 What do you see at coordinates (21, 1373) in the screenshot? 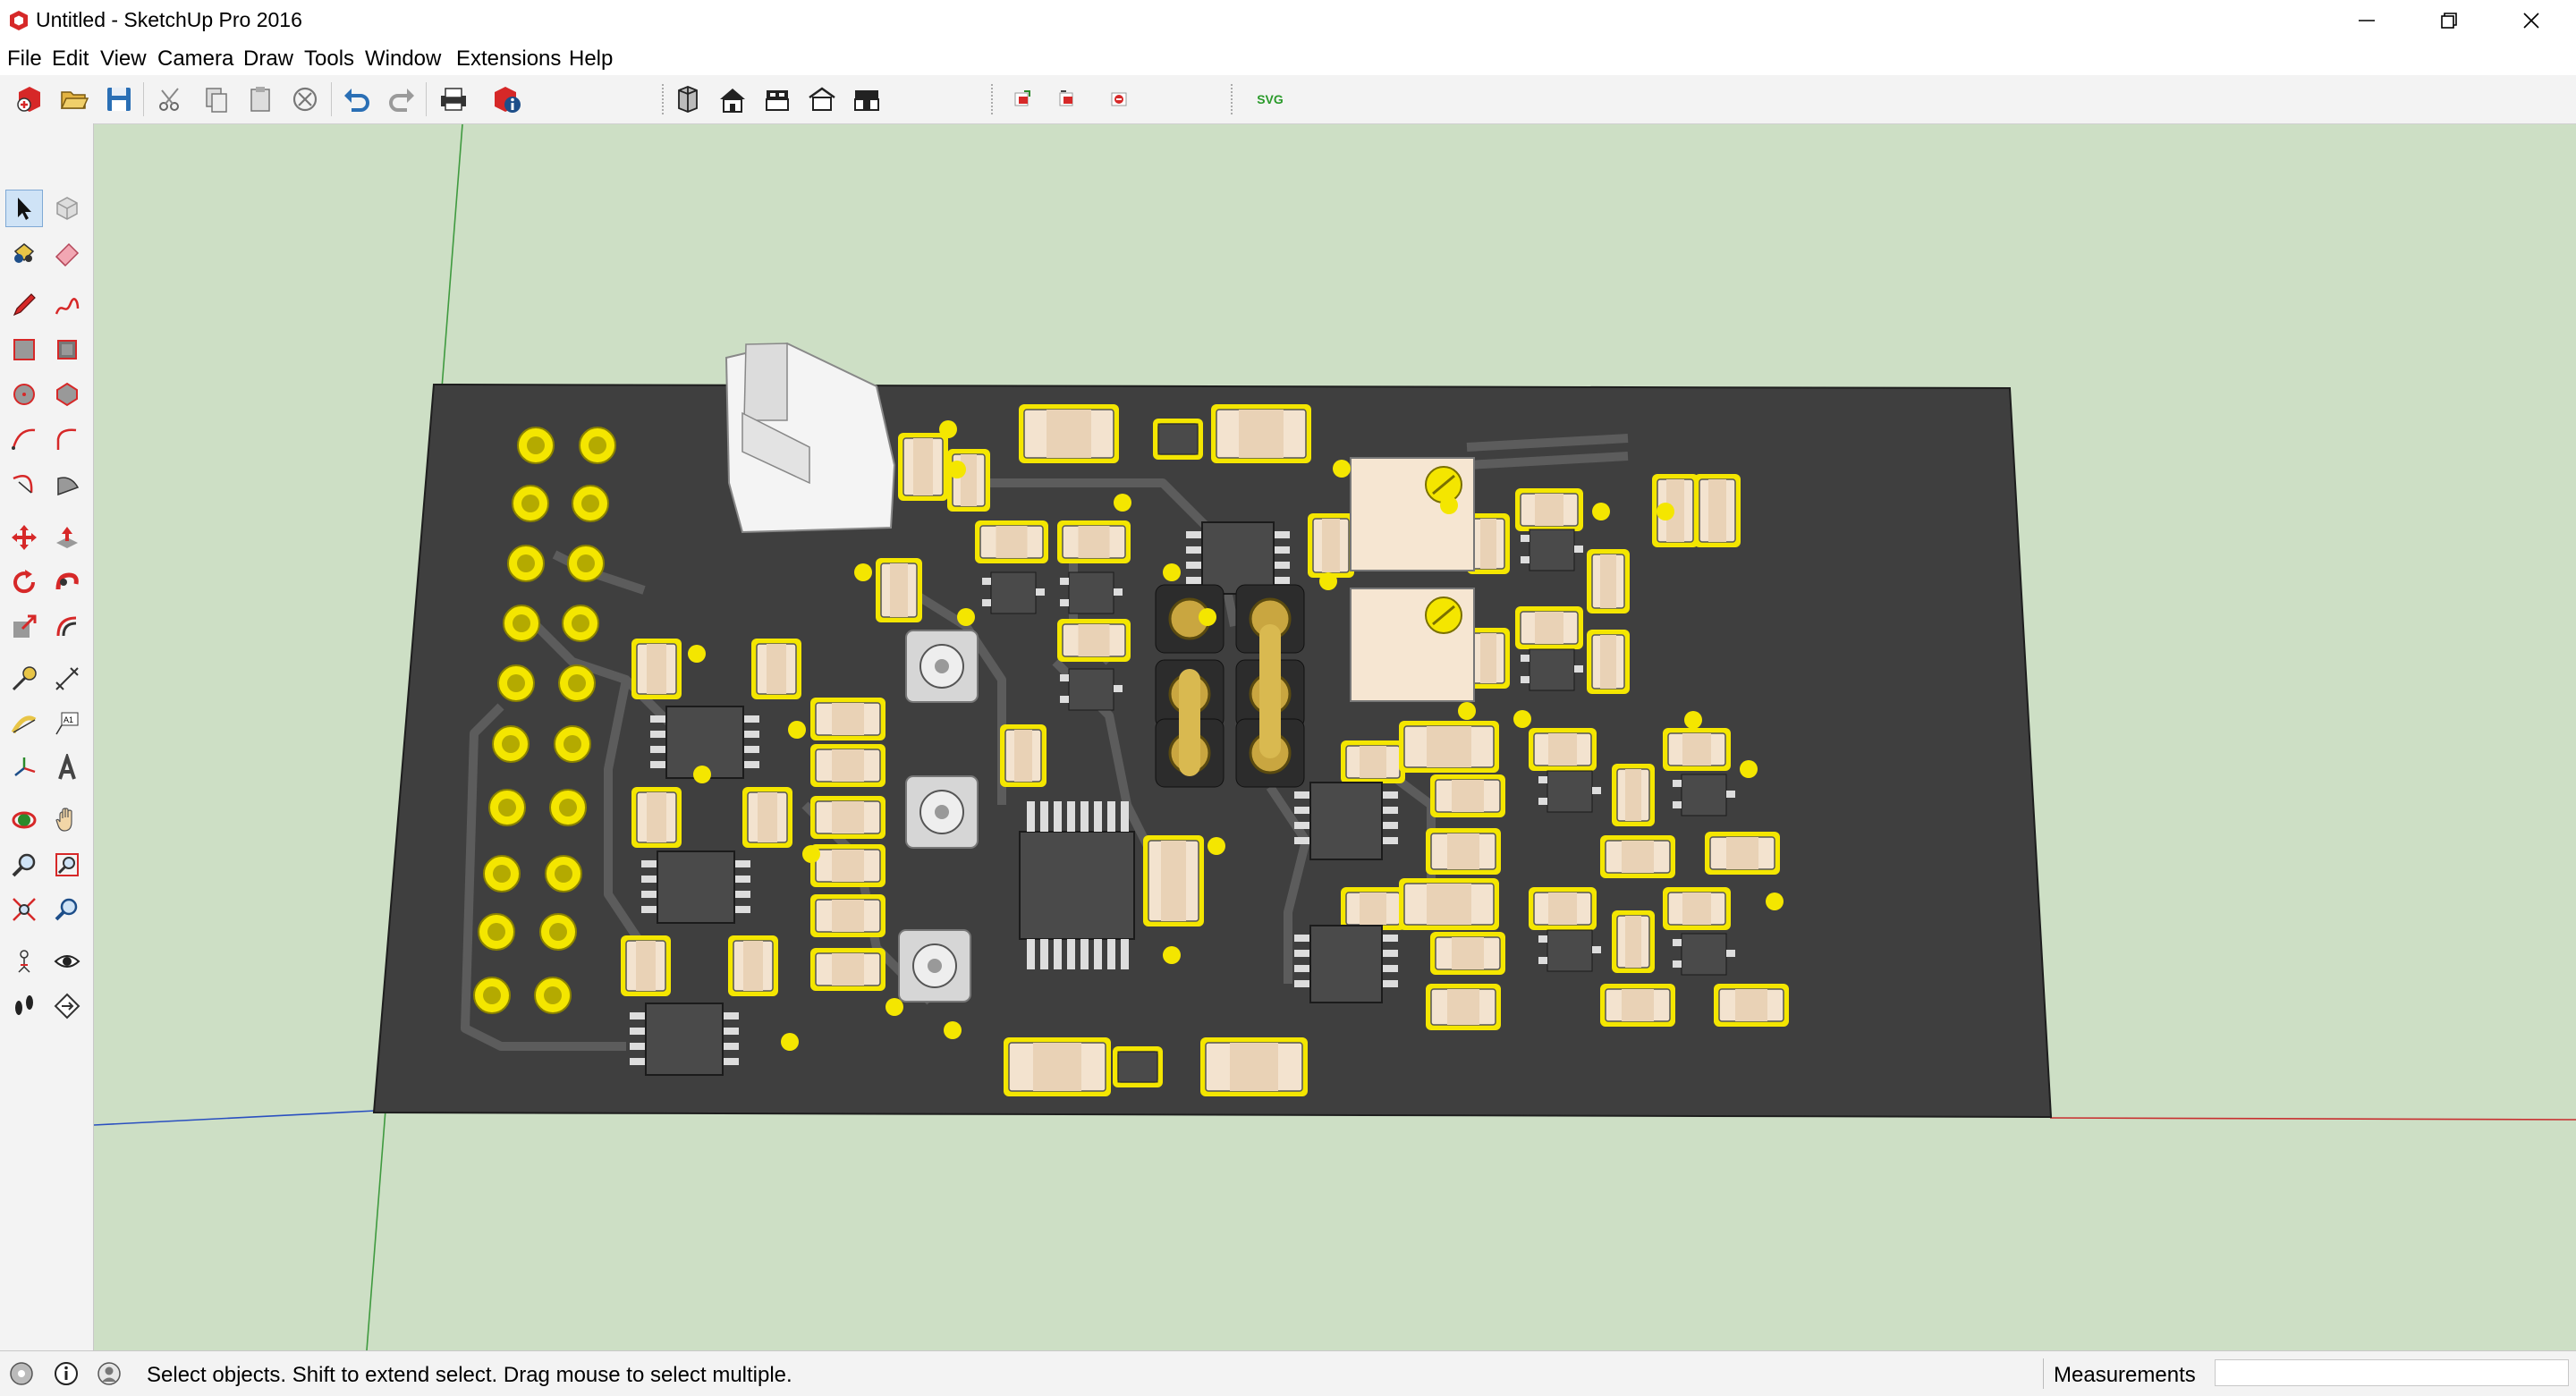
I see `geolocation-icon` at bounding box center [21, 1373].